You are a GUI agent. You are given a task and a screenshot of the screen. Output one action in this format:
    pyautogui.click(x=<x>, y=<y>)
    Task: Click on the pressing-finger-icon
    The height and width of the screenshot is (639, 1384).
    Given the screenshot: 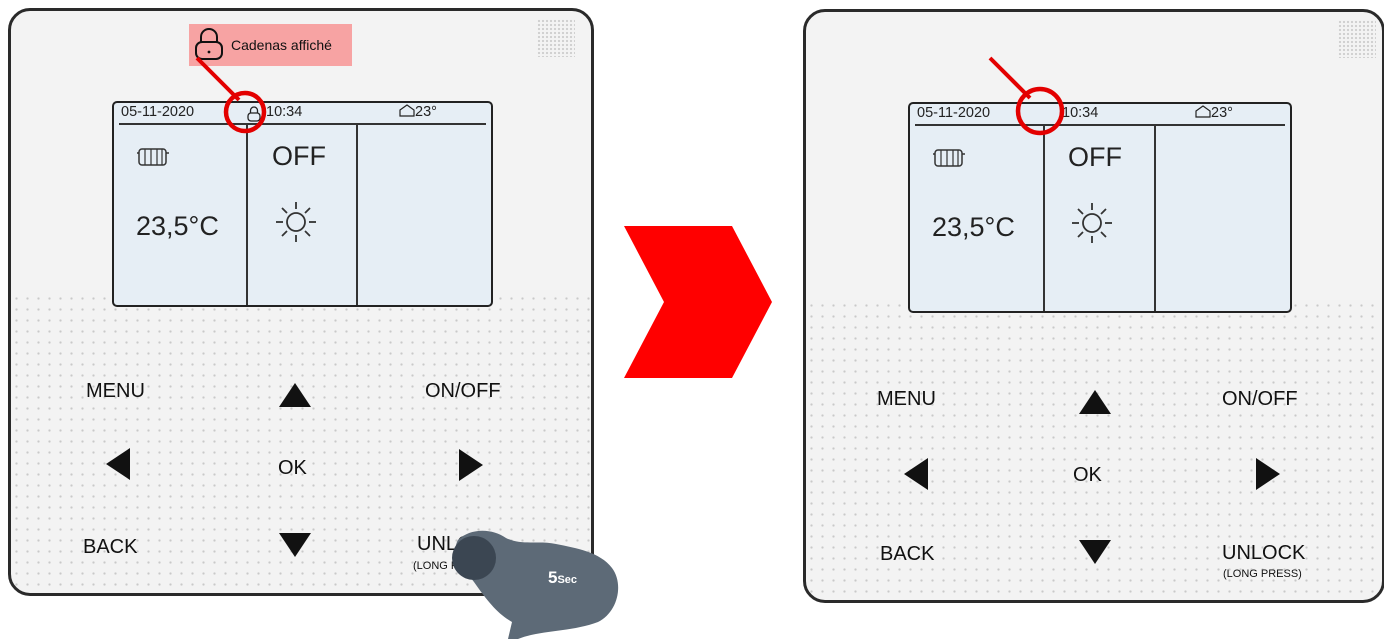 What is the action you would take?
    pyautogui.click(x=535, y=584)
    